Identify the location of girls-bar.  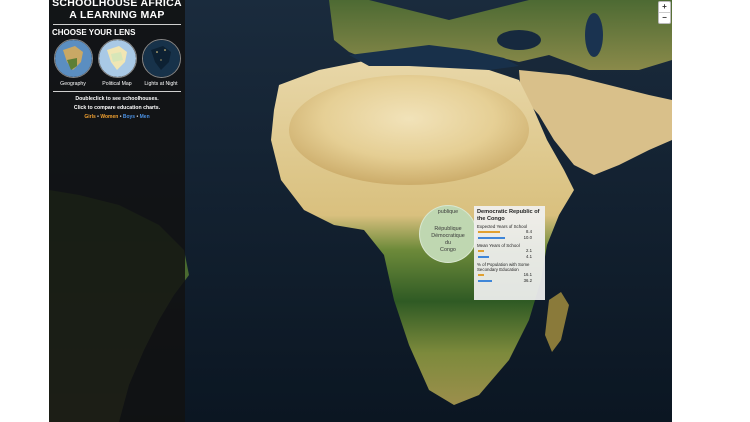
(489, 232).